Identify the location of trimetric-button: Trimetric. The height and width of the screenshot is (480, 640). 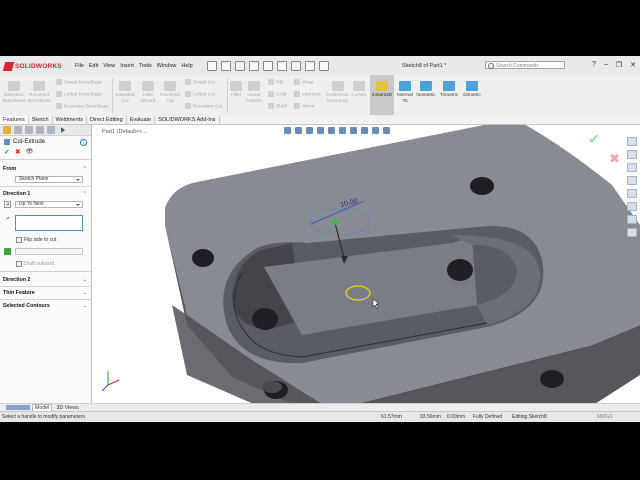
(449, 90).